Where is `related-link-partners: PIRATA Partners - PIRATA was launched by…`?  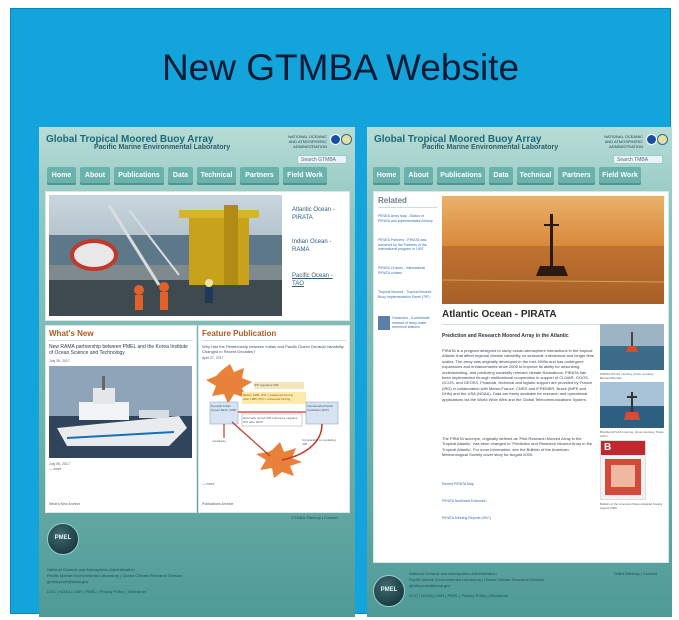
related-link-partners: PIRATA Partners - PIRATA was launched by… is located at coordinates (407, 245).